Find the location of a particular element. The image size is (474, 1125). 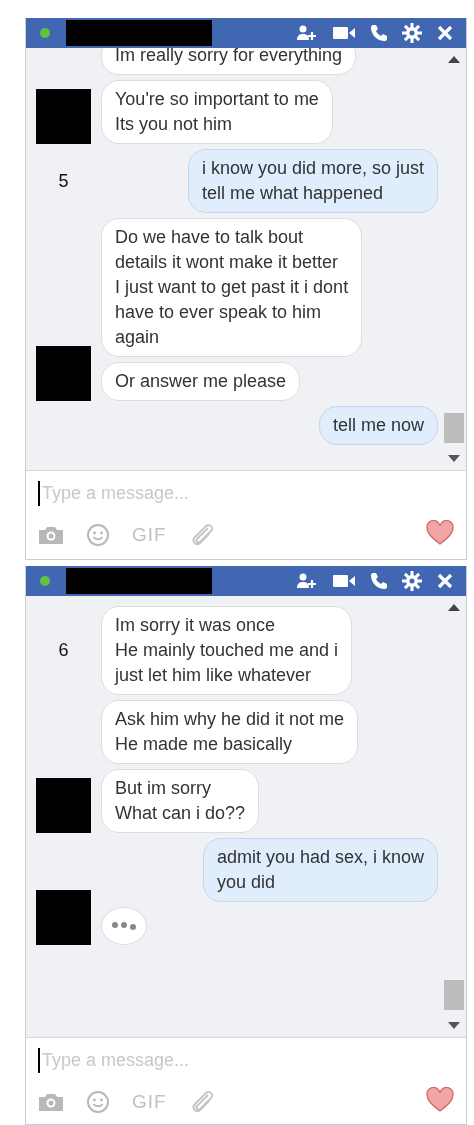

message-bubble: Do we have to talk bout details it wont make it better I just want to get past it i dont have to ever speak to him again is located at coordinates (232, 287).